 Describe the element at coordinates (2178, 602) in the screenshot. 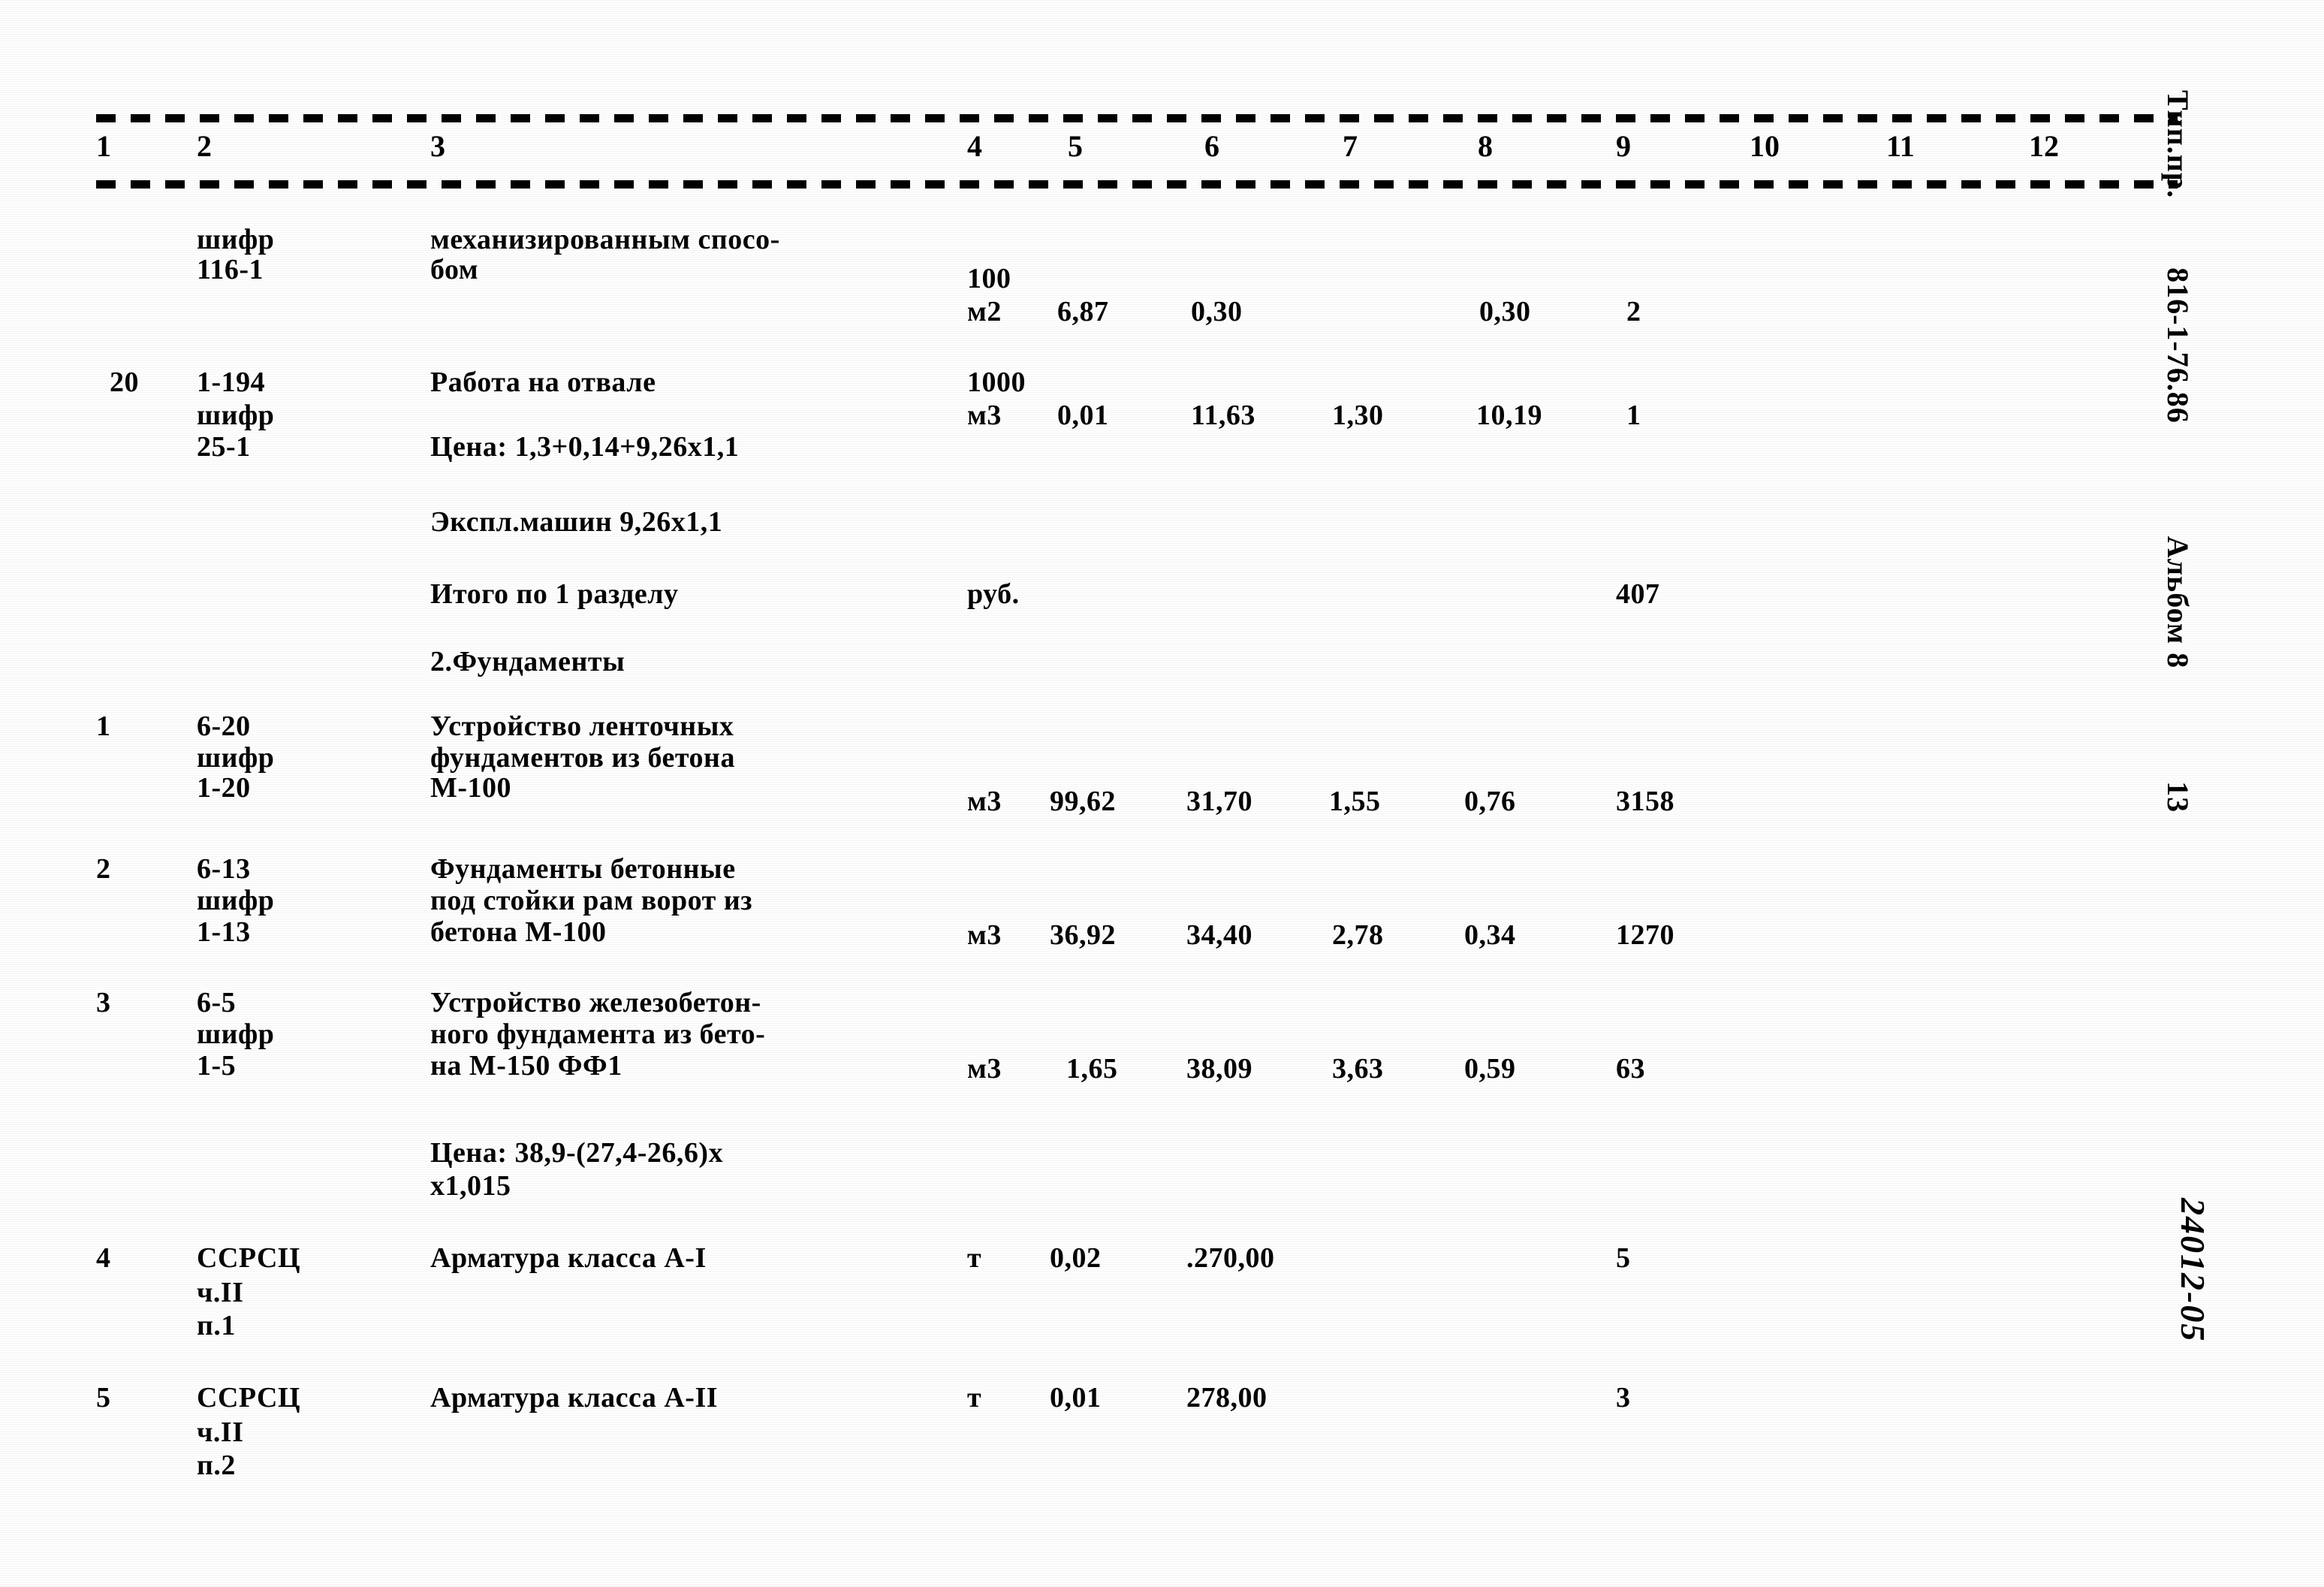

I see `side-stamp-album: Альбом 8` at that location.